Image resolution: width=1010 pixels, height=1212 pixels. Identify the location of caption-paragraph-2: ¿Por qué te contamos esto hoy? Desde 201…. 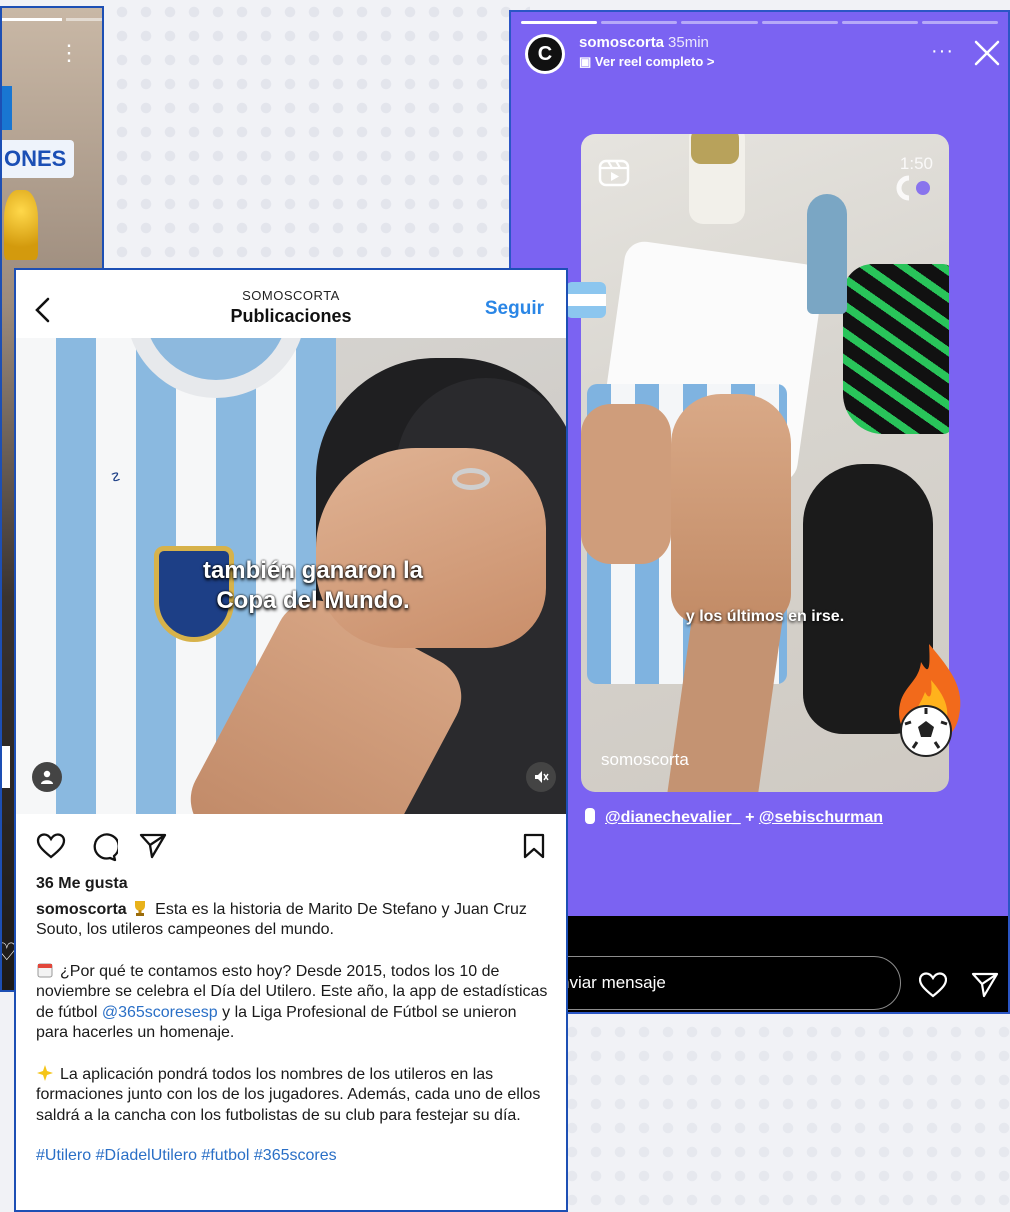
(292, 1002).